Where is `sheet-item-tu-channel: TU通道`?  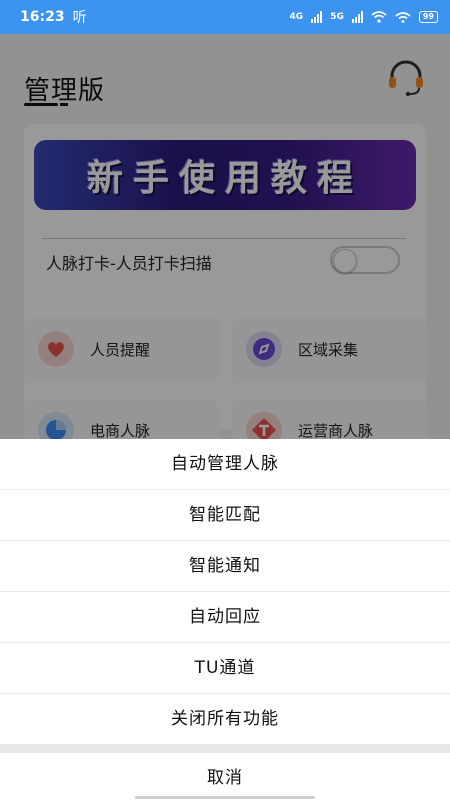 sheet-item-tu-channel: TU通道 is located at coordinates (225, 668).